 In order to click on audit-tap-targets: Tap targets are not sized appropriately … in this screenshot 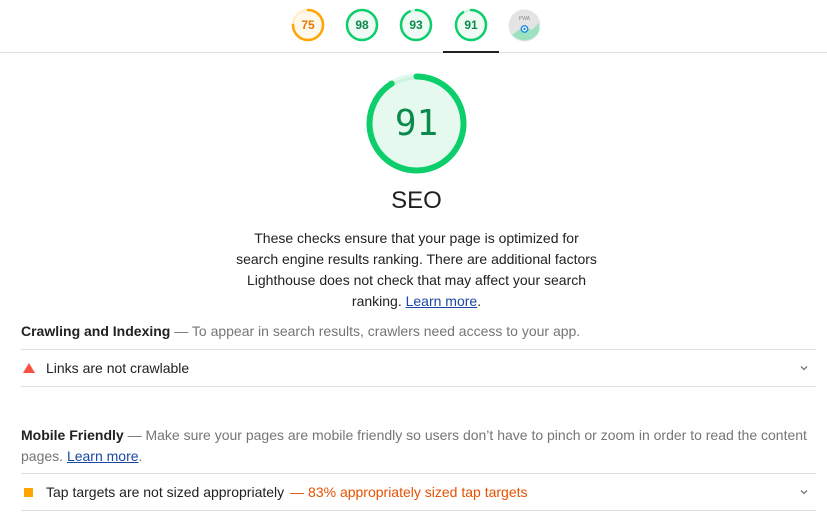, I will do `click(418, 492)`.